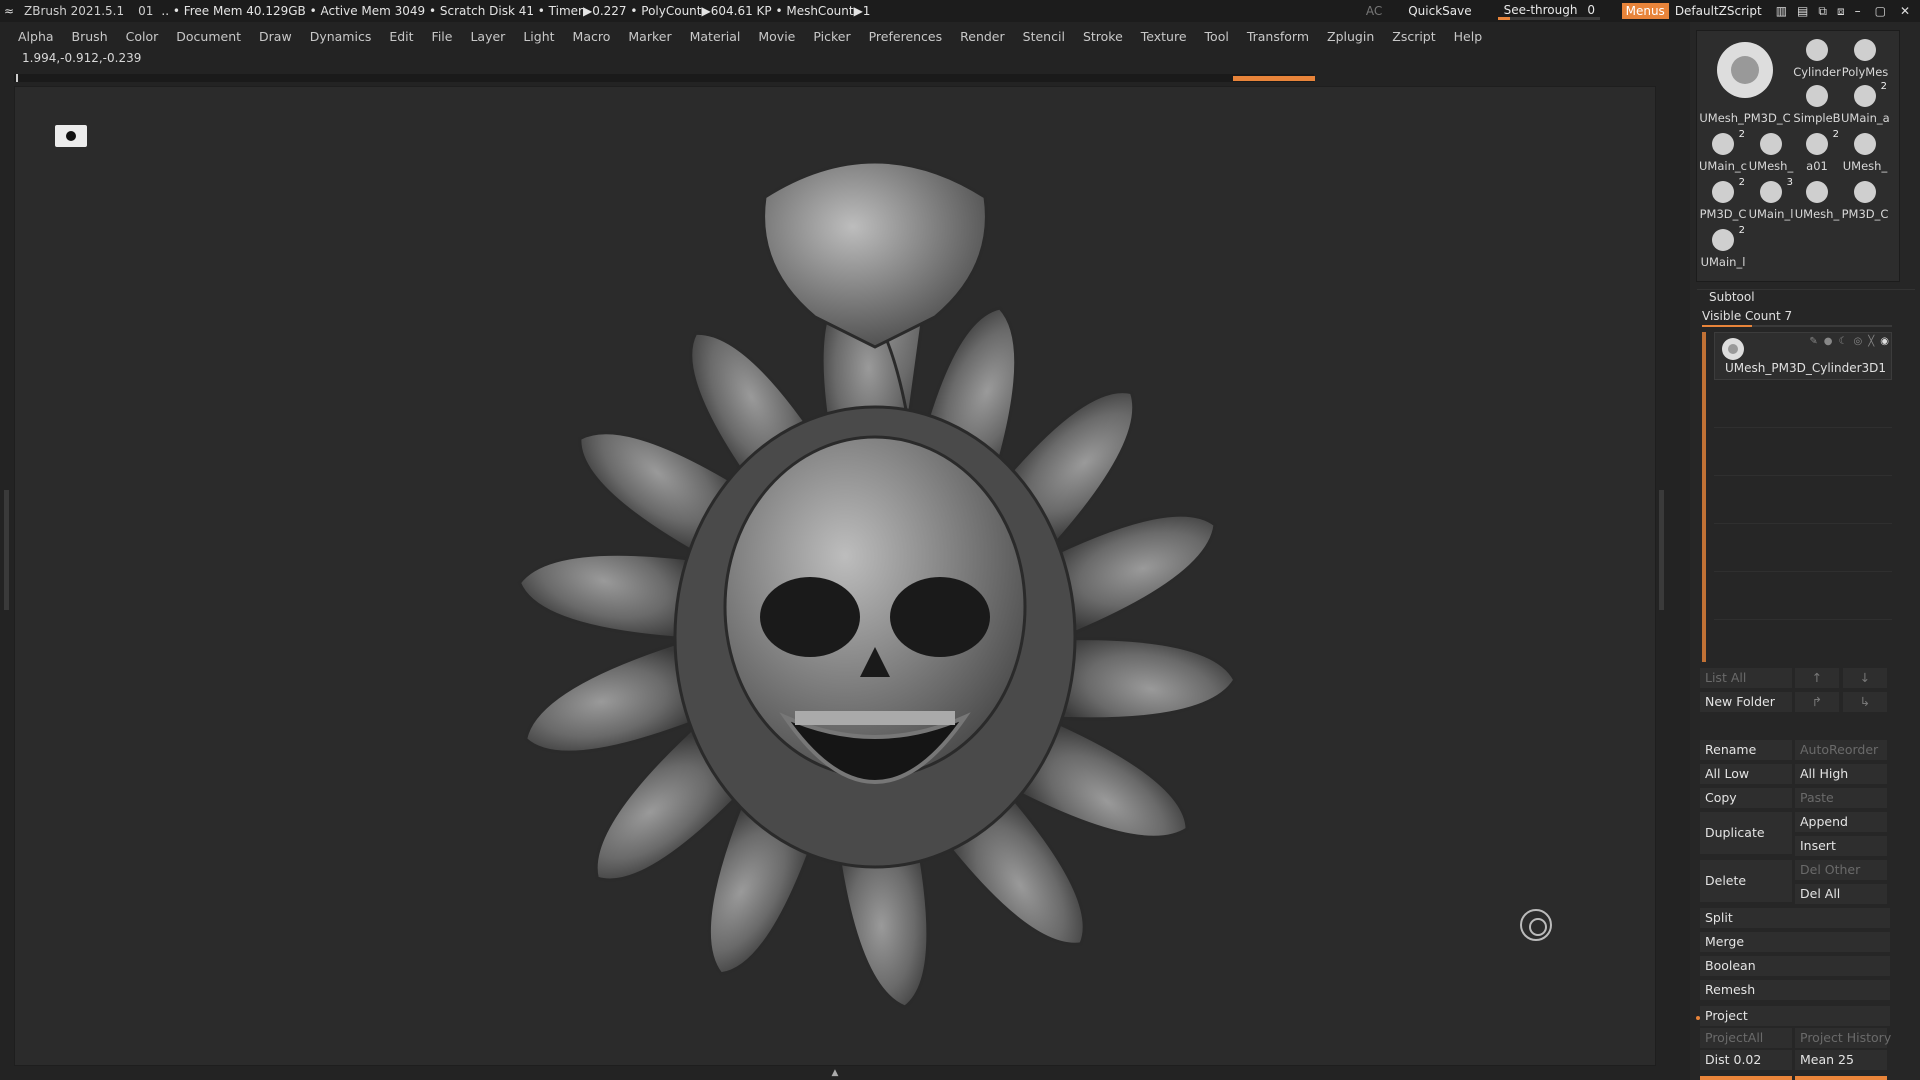 This screenshot has height=1080, width=1920. Describe the element at coordinates (715, 36) in the screenshot. I see `menu-material: Material` at that location.